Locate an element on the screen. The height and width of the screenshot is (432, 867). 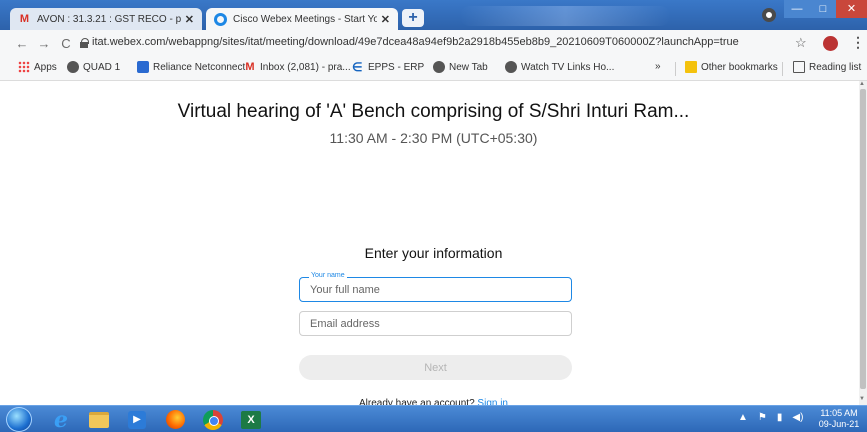
taskbar-clock: 11:05 AM 09-Jun-21 is located at coordinates (839, 419).